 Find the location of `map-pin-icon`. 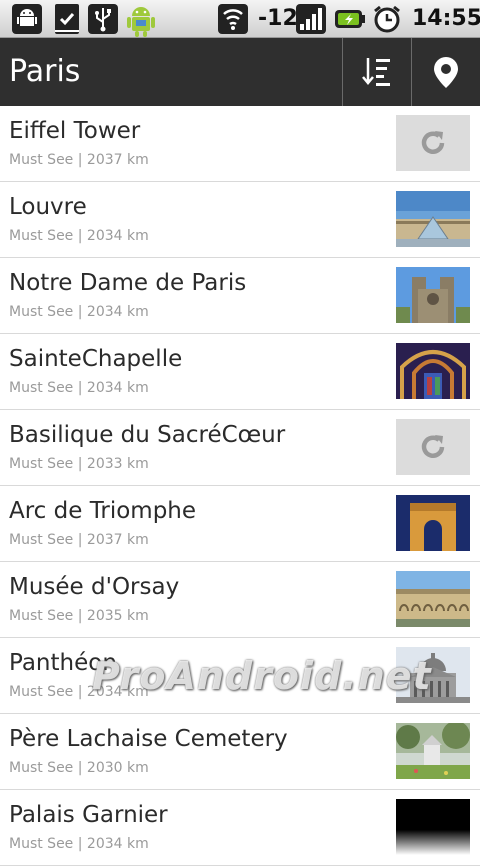

map-pin-icon is located at coordinates (446, 72).